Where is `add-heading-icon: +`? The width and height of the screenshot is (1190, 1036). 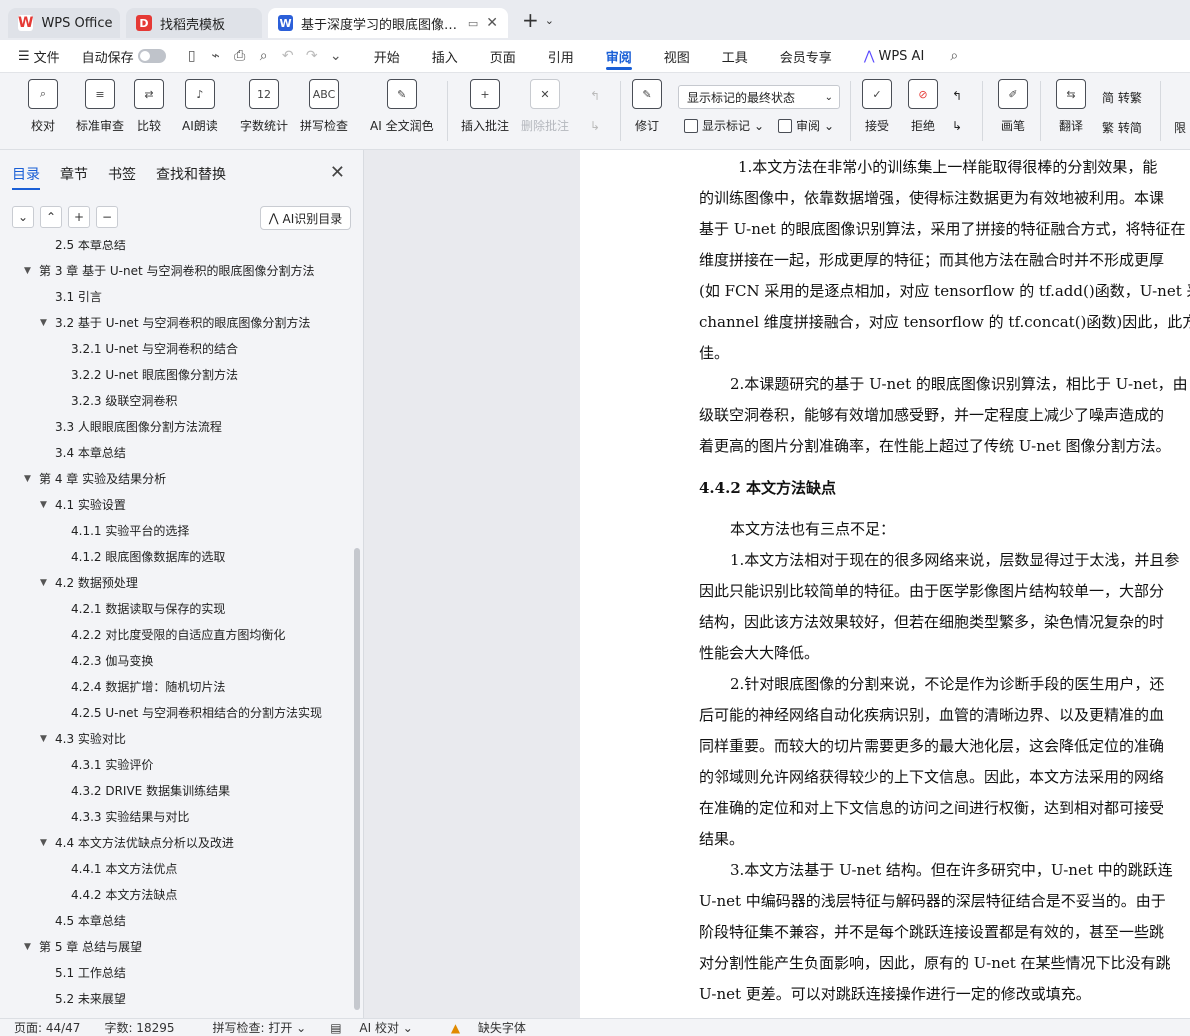 add-heading-icon: + is located at coordinates (79, 217).